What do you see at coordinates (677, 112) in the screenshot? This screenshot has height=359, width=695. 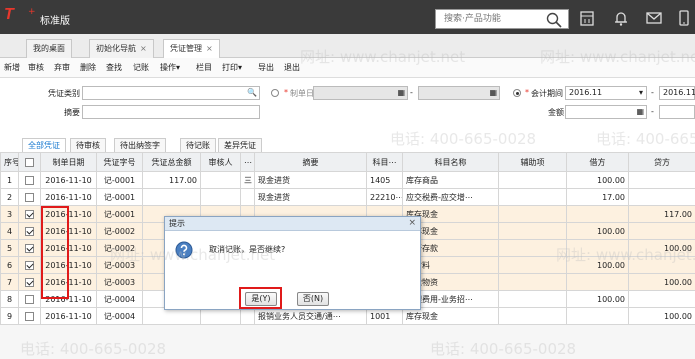 I see `amount-to-field` at bounding box center [677, 112].